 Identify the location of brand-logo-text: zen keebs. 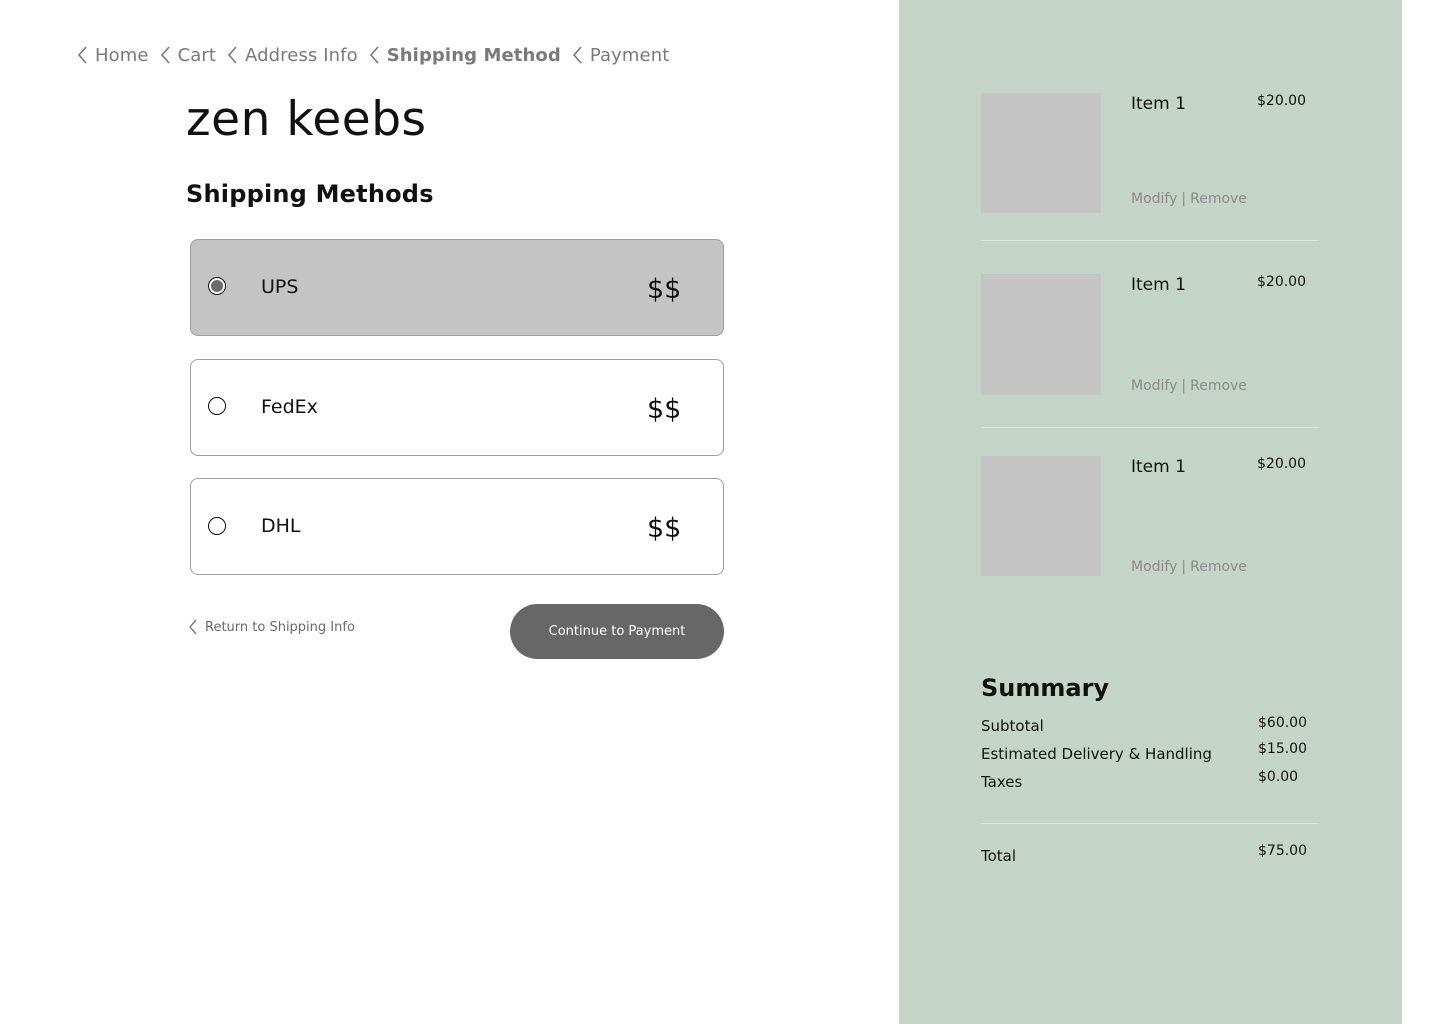
(306, 119).